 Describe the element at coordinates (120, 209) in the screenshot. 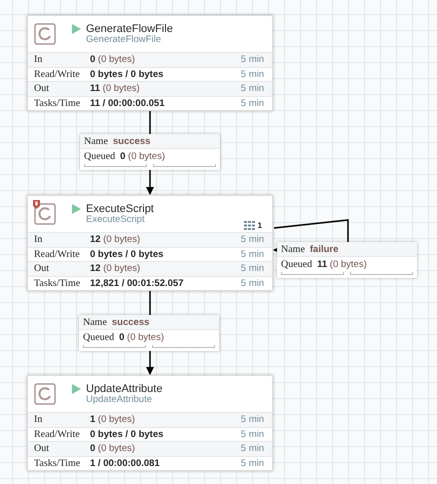

I see `processor-name: ExecuteScript` at that location.